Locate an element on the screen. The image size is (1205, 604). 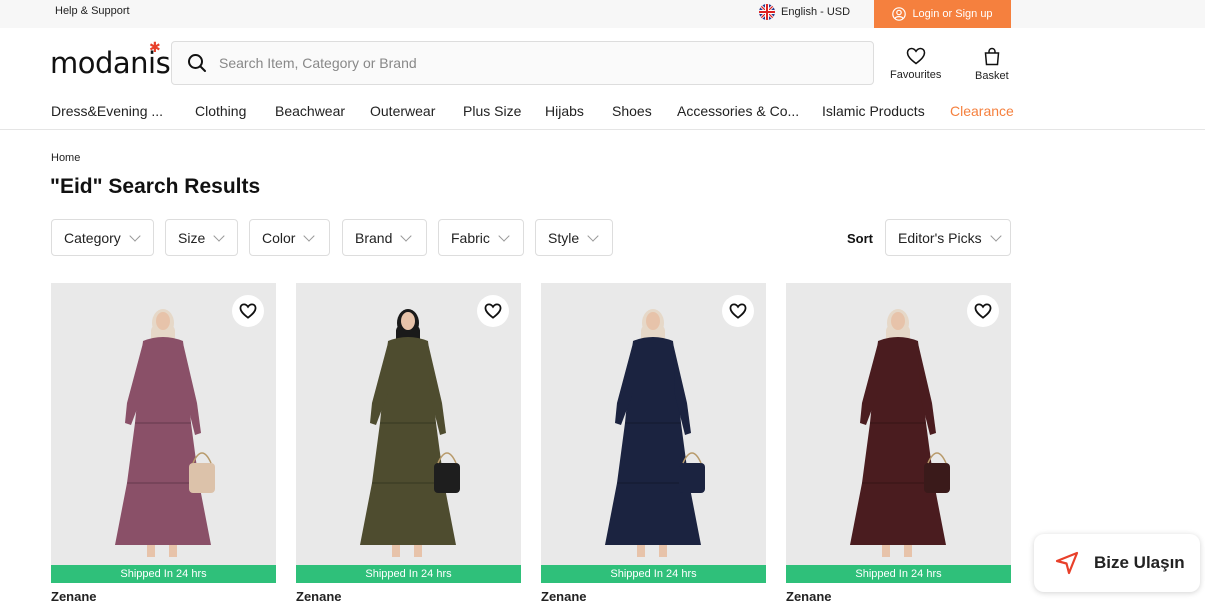
login-label: Login or Sign up is located at coordinates (952, 14).